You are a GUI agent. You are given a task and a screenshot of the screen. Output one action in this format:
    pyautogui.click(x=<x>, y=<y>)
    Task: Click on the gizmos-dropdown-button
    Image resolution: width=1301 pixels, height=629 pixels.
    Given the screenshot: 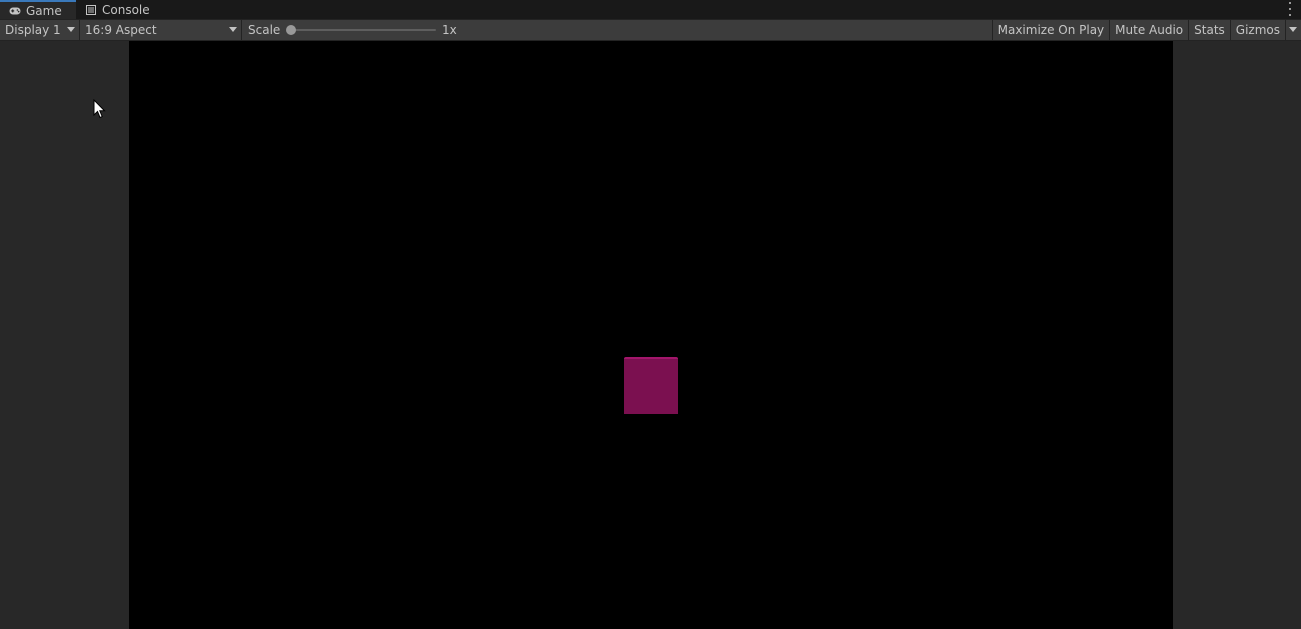 What is the action you would take?
    pyautogui.click(x=1293, y=30)
    